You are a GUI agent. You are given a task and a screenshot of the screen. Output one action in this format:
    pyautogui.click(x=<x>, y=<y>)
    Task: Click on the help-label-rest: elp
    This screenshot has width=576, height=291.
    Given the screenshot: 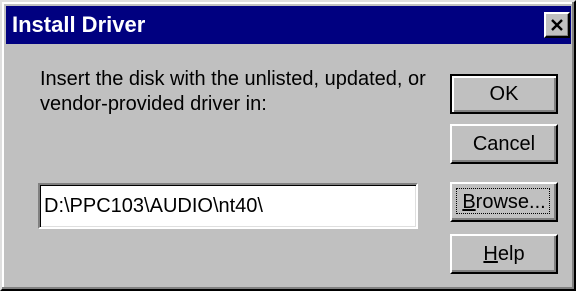 What is the action you would take?
    pyautogui.click(x=511, y=254)
    